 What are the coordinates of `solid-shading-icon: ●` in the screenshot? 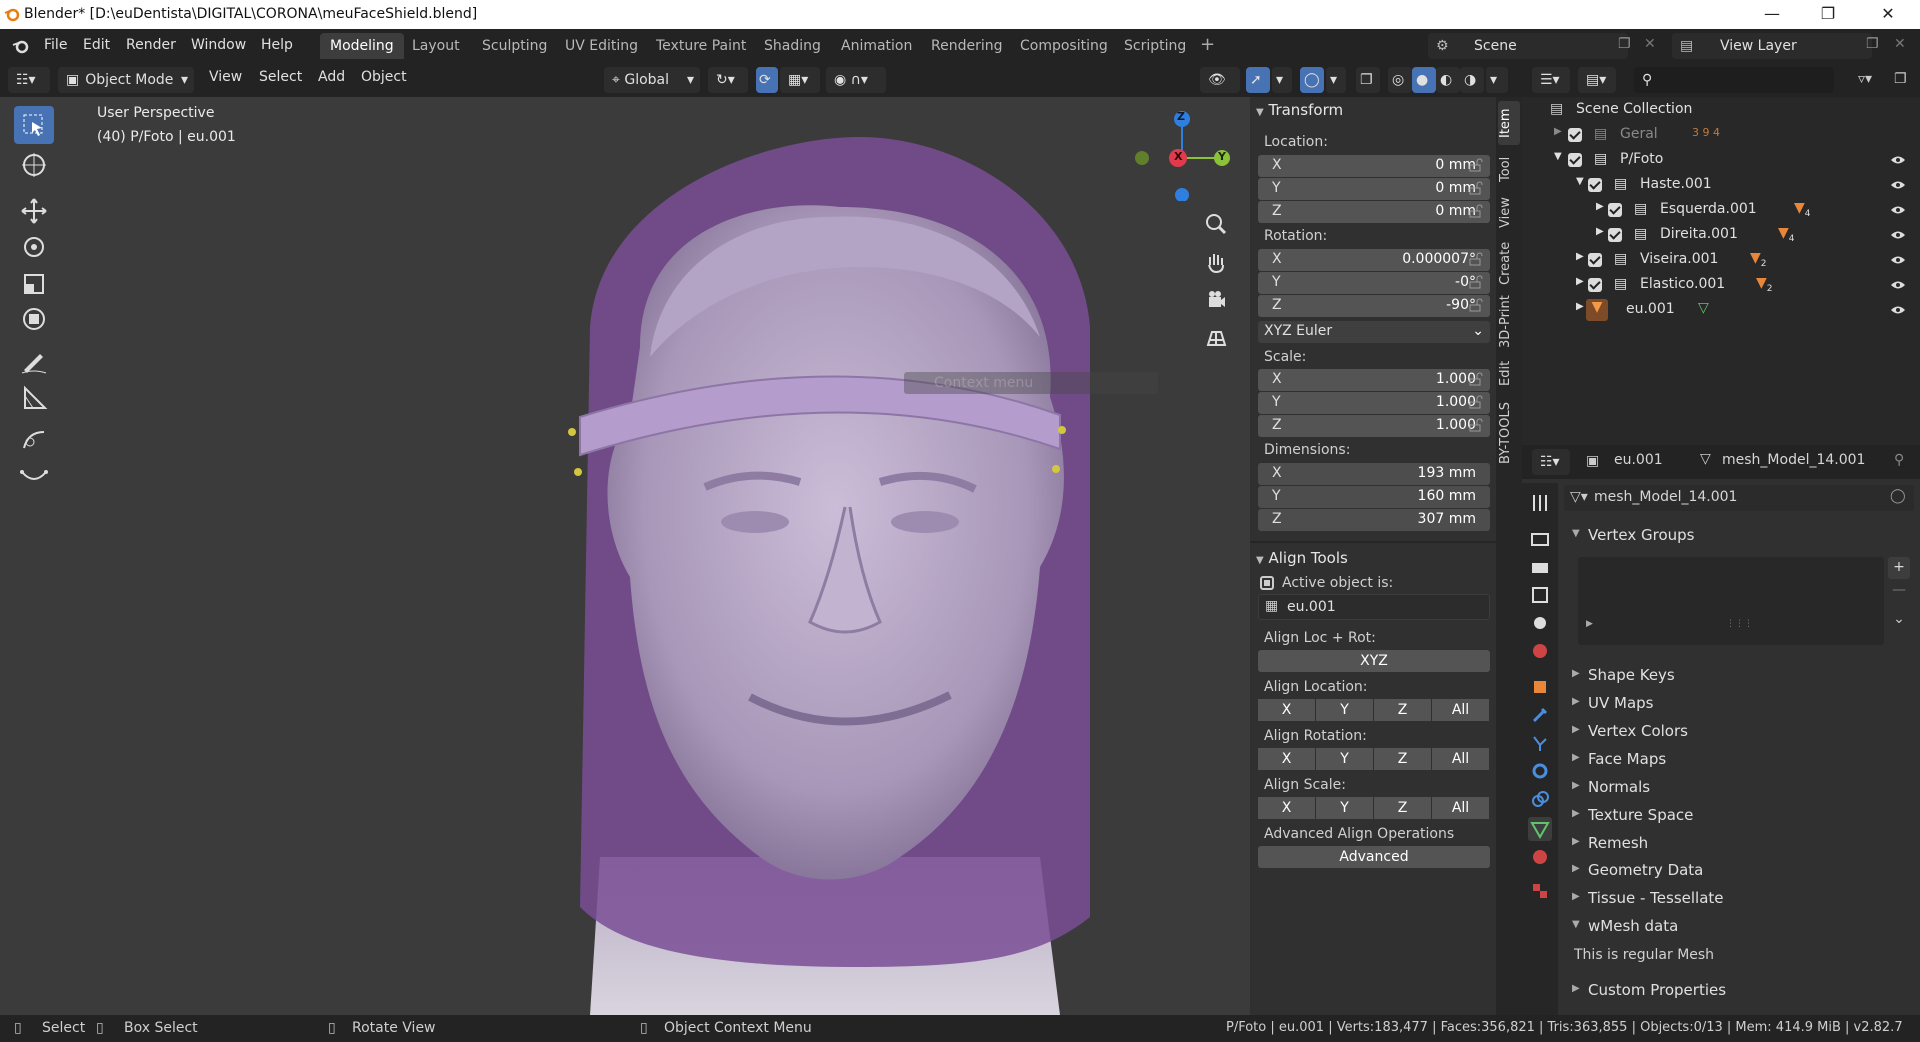 It's located at (1424, 80).